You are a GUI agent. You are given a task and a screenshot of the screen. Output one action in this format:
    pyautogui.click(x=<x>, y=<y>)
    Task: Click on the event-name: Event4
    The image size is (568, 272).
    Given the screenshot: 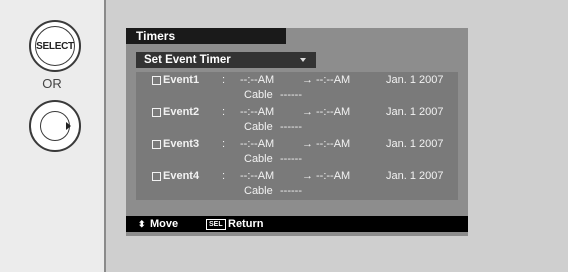 What is the action you would take?
    pyautogui.click(x=181, y=176)
    